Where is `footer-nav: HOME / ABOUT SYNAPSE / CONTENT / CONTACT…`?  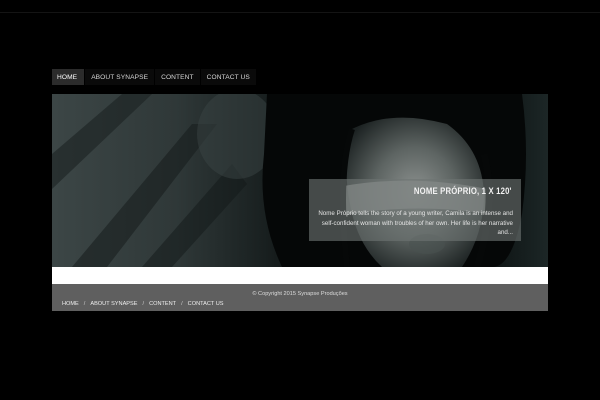
footer-nav: HOME / ABOUT SYNAPSE / CONTENT / CONTACT… is located at coordinates (143, 304).